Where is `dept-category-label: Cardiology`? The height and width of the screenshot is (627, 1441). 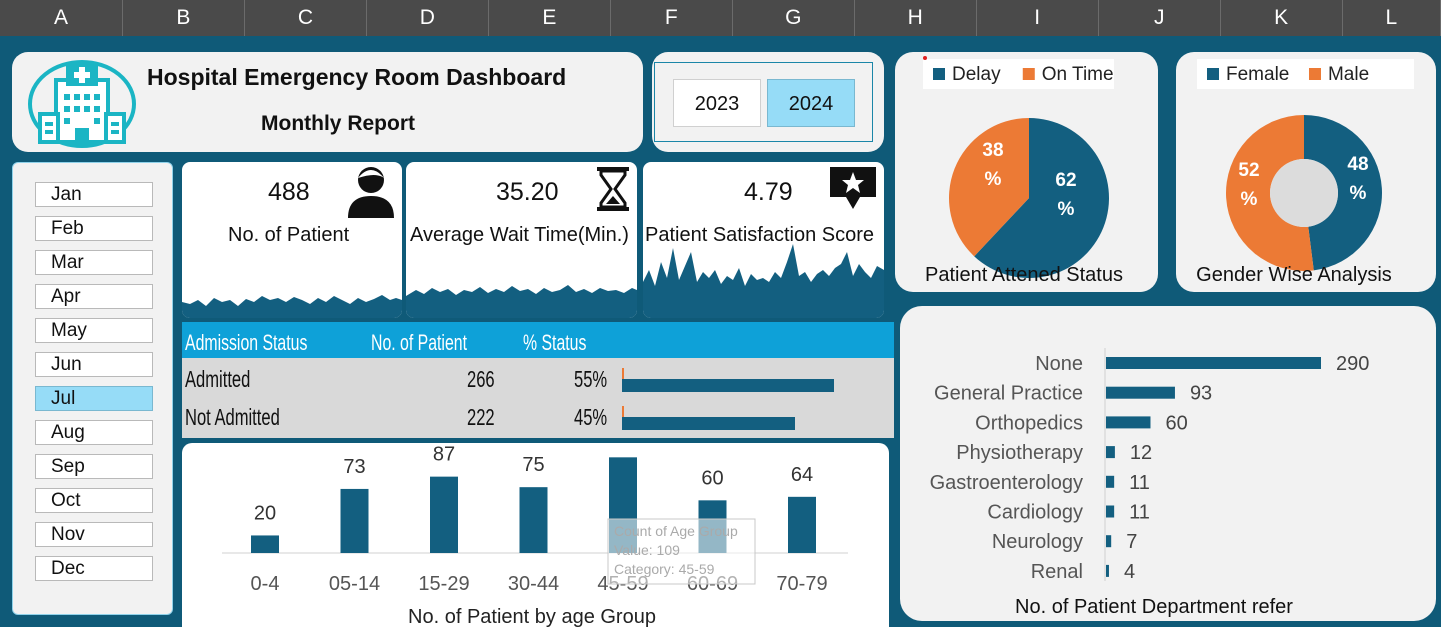
dept-category-label: Cardiology is located at coordinates (1035, 513).